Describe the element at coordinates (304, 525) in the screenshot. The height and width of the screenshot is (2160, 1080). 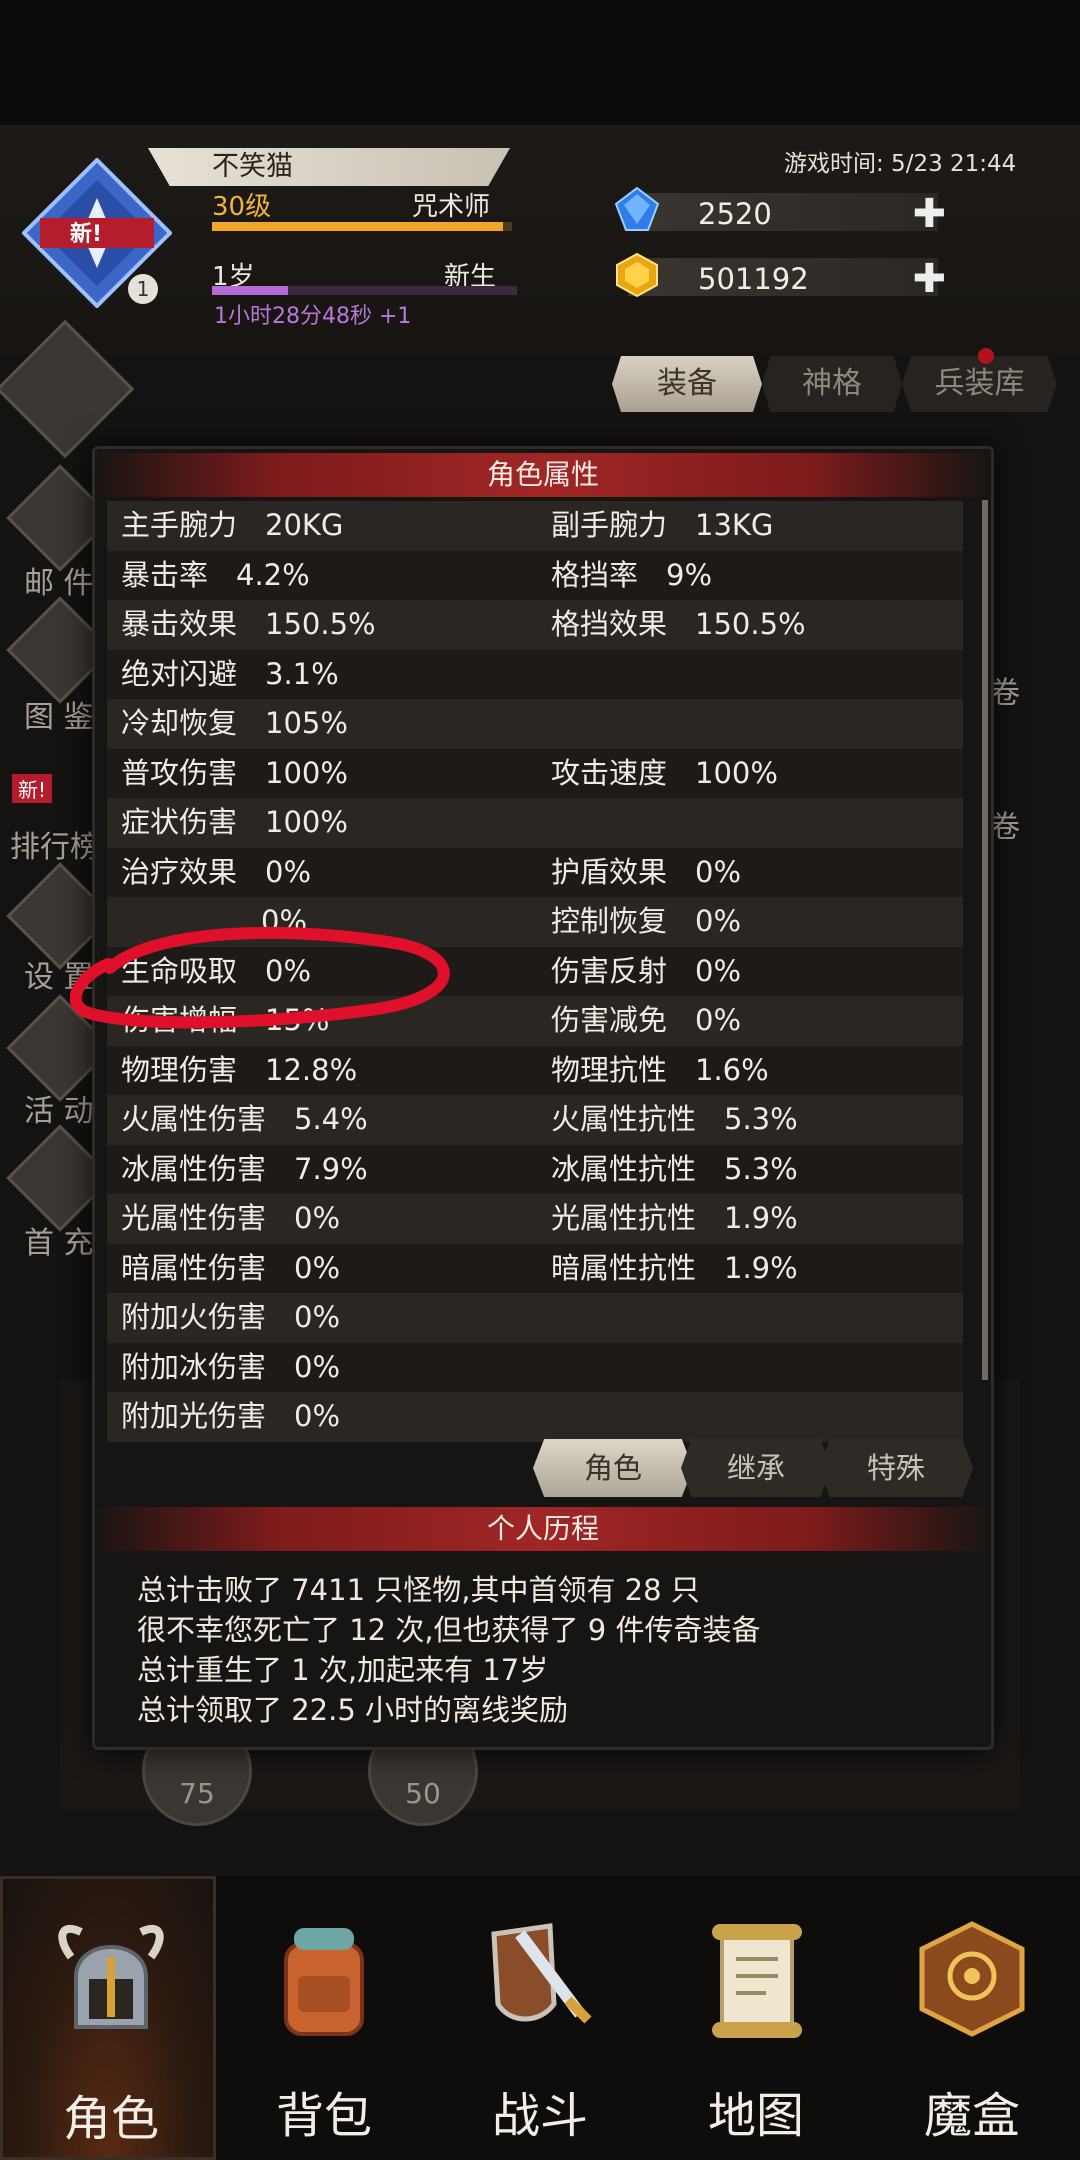
I see `attribute-value: 20KG` at that location.